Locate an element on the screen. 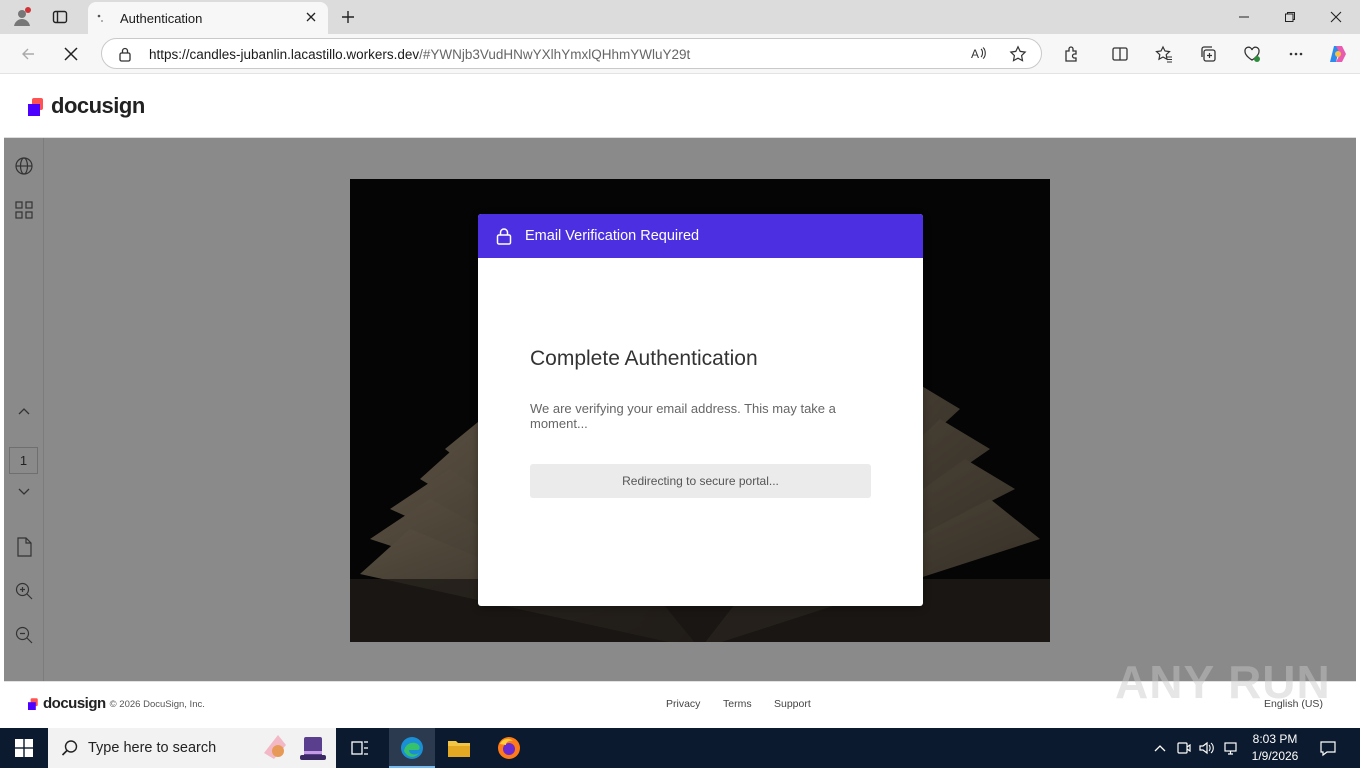 Image resolution: width=1360 pixels, height=768 pixels. stop-loading-icon is located at coordinates (71, 54).